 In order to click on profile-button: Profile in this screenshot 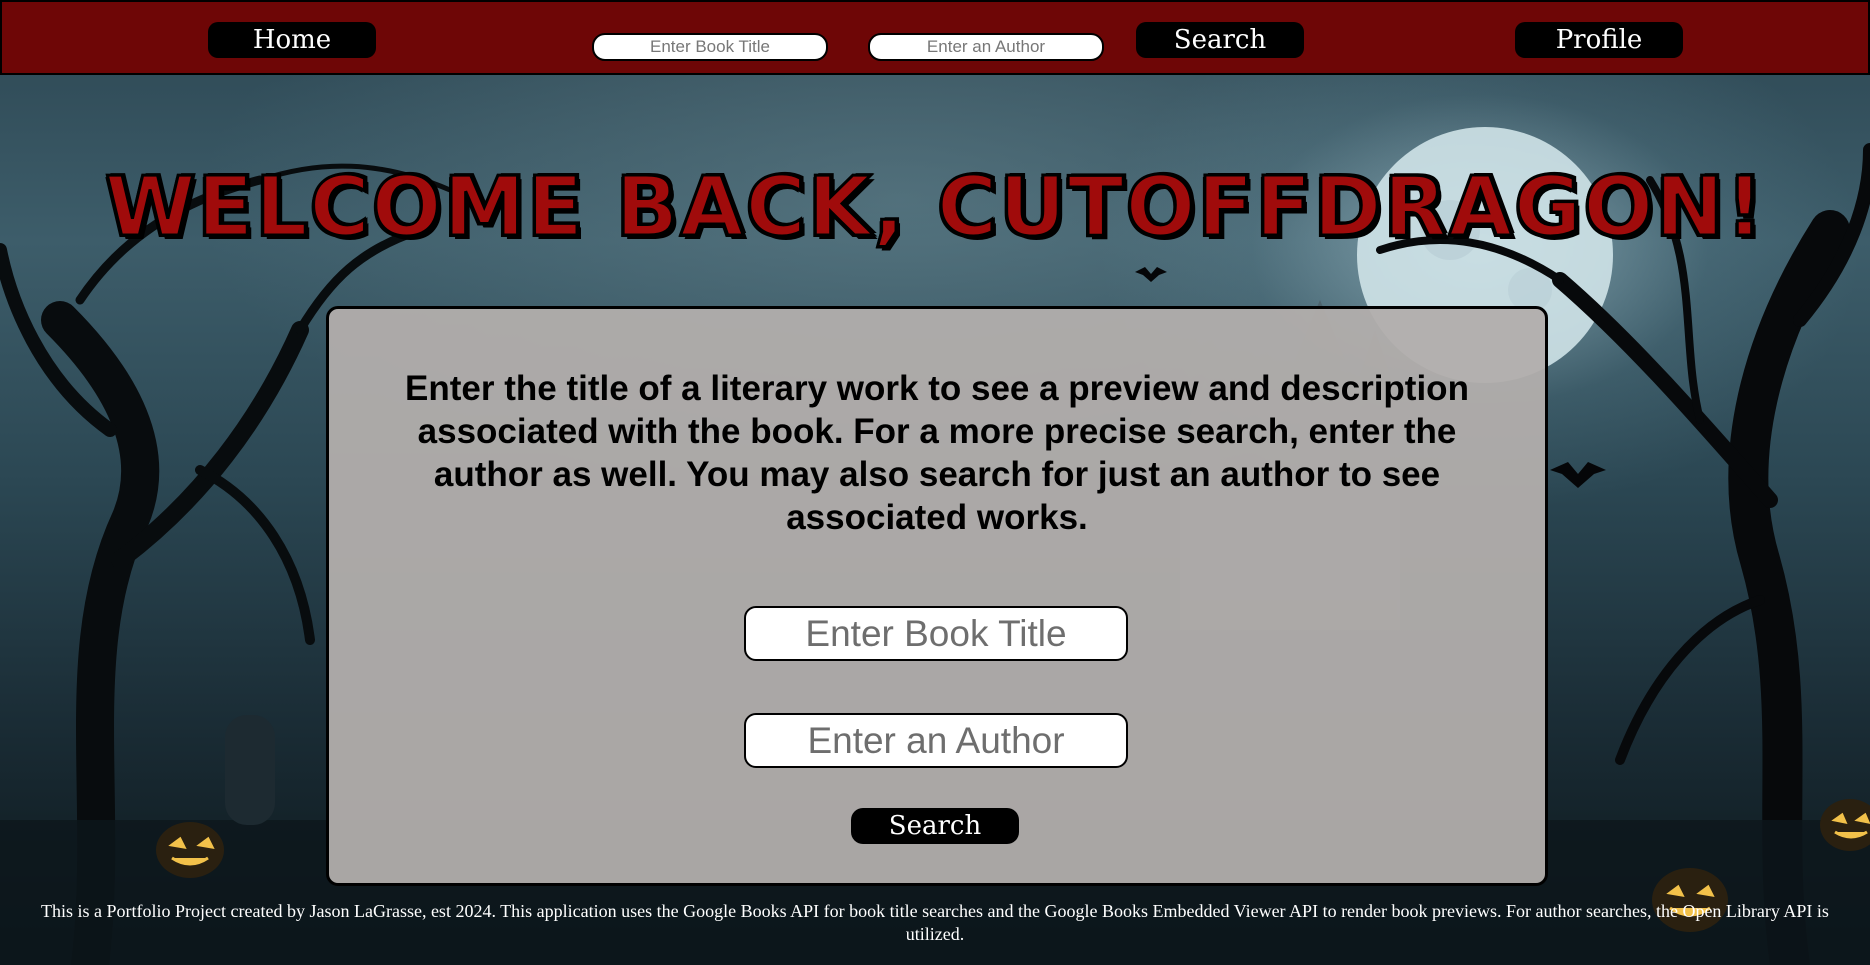, I will do `click(1599, 40)`.